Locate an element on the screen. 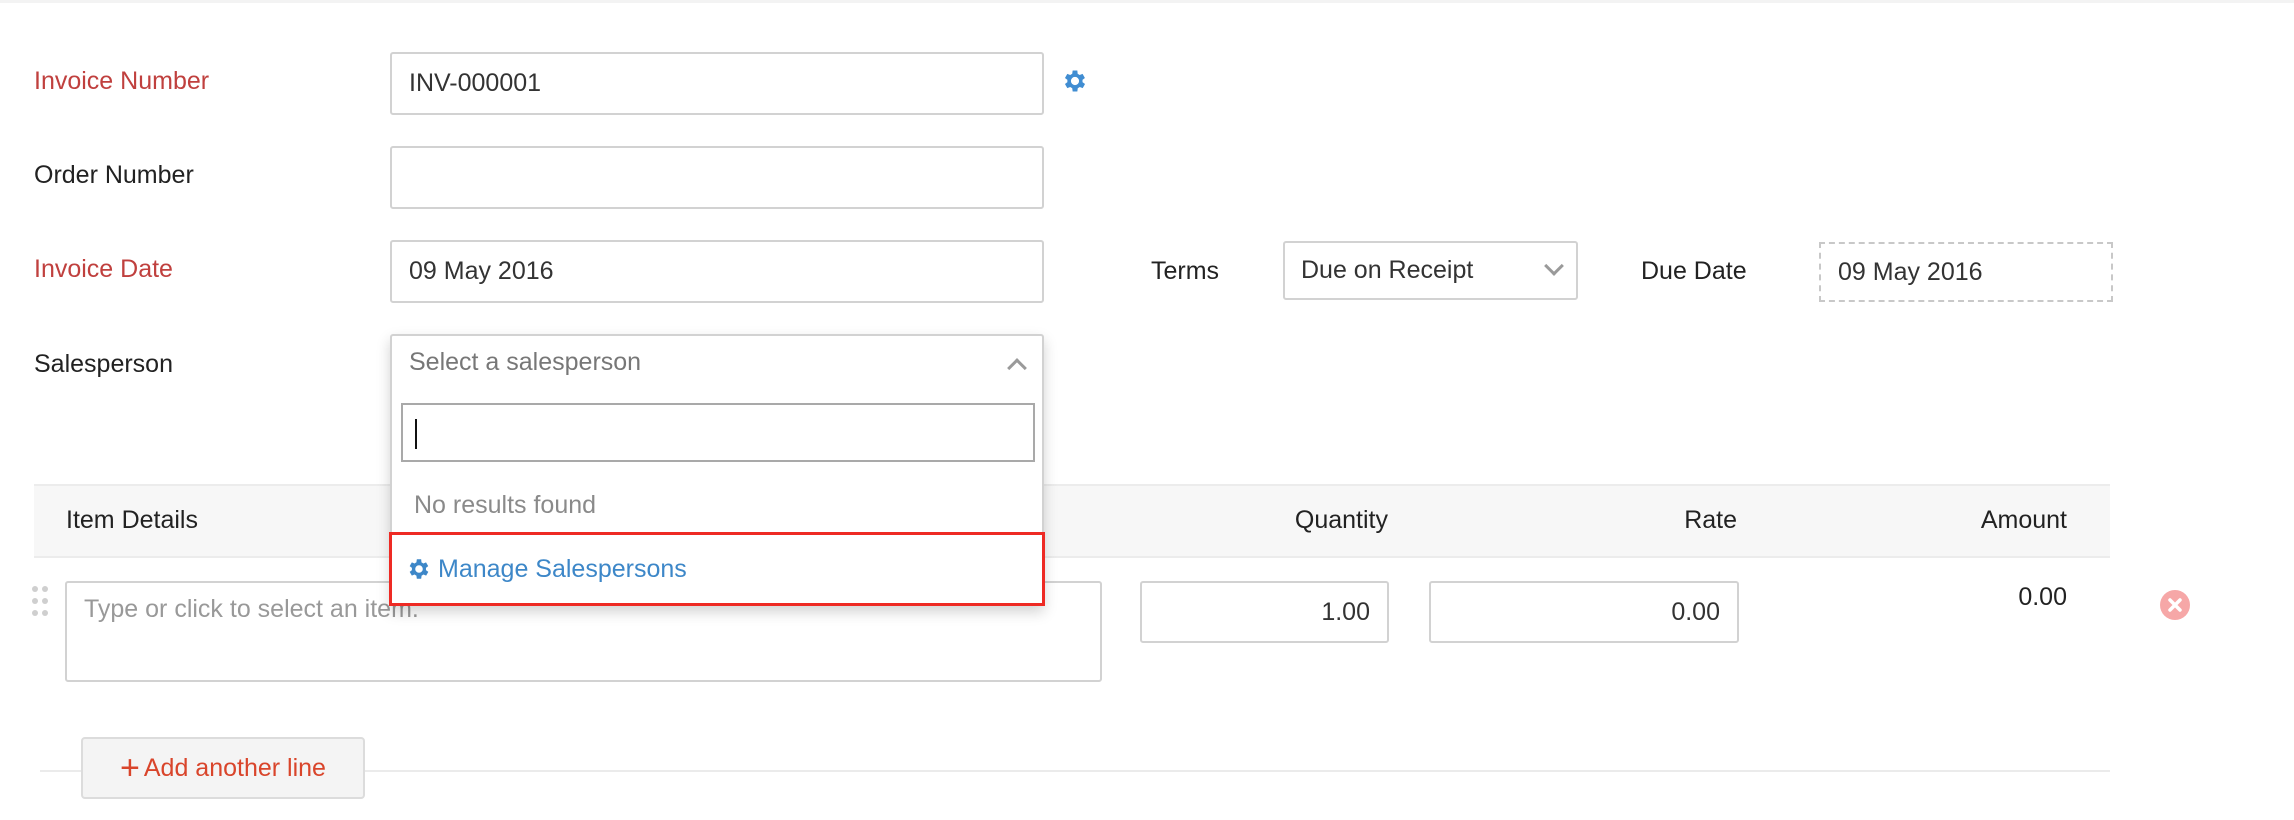 The image size is (2294, 820). salesperson-placeholder: Select a salesperson is located at coordinates (525, 362).